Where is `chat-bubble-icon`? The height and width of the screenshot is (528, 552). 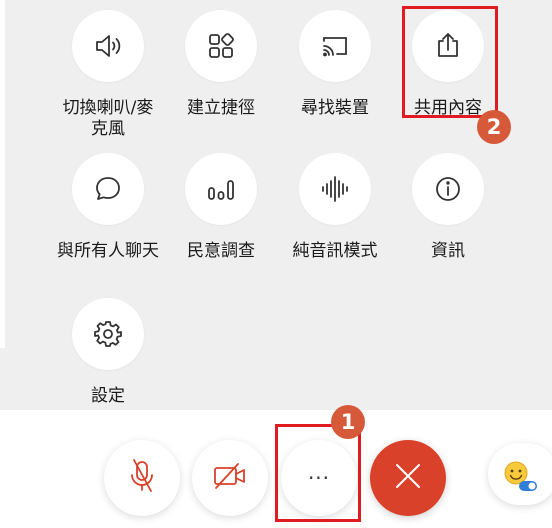 chat-bubble-icon is located at coordinates (108, 189).